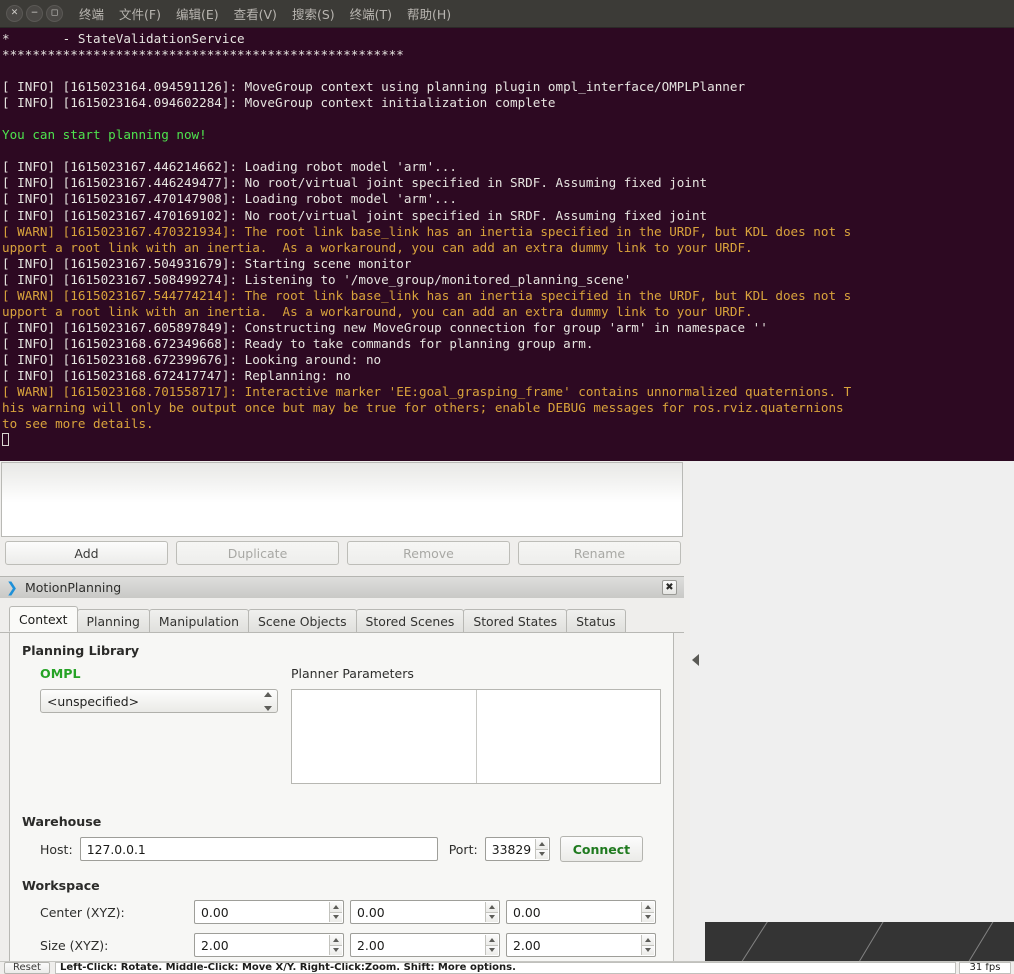 The image size is (1014, 974). What do you see at coordinates (599, 553) in the screenshot?
I see `rename-button: Rename` at bounding box center [599, 553].